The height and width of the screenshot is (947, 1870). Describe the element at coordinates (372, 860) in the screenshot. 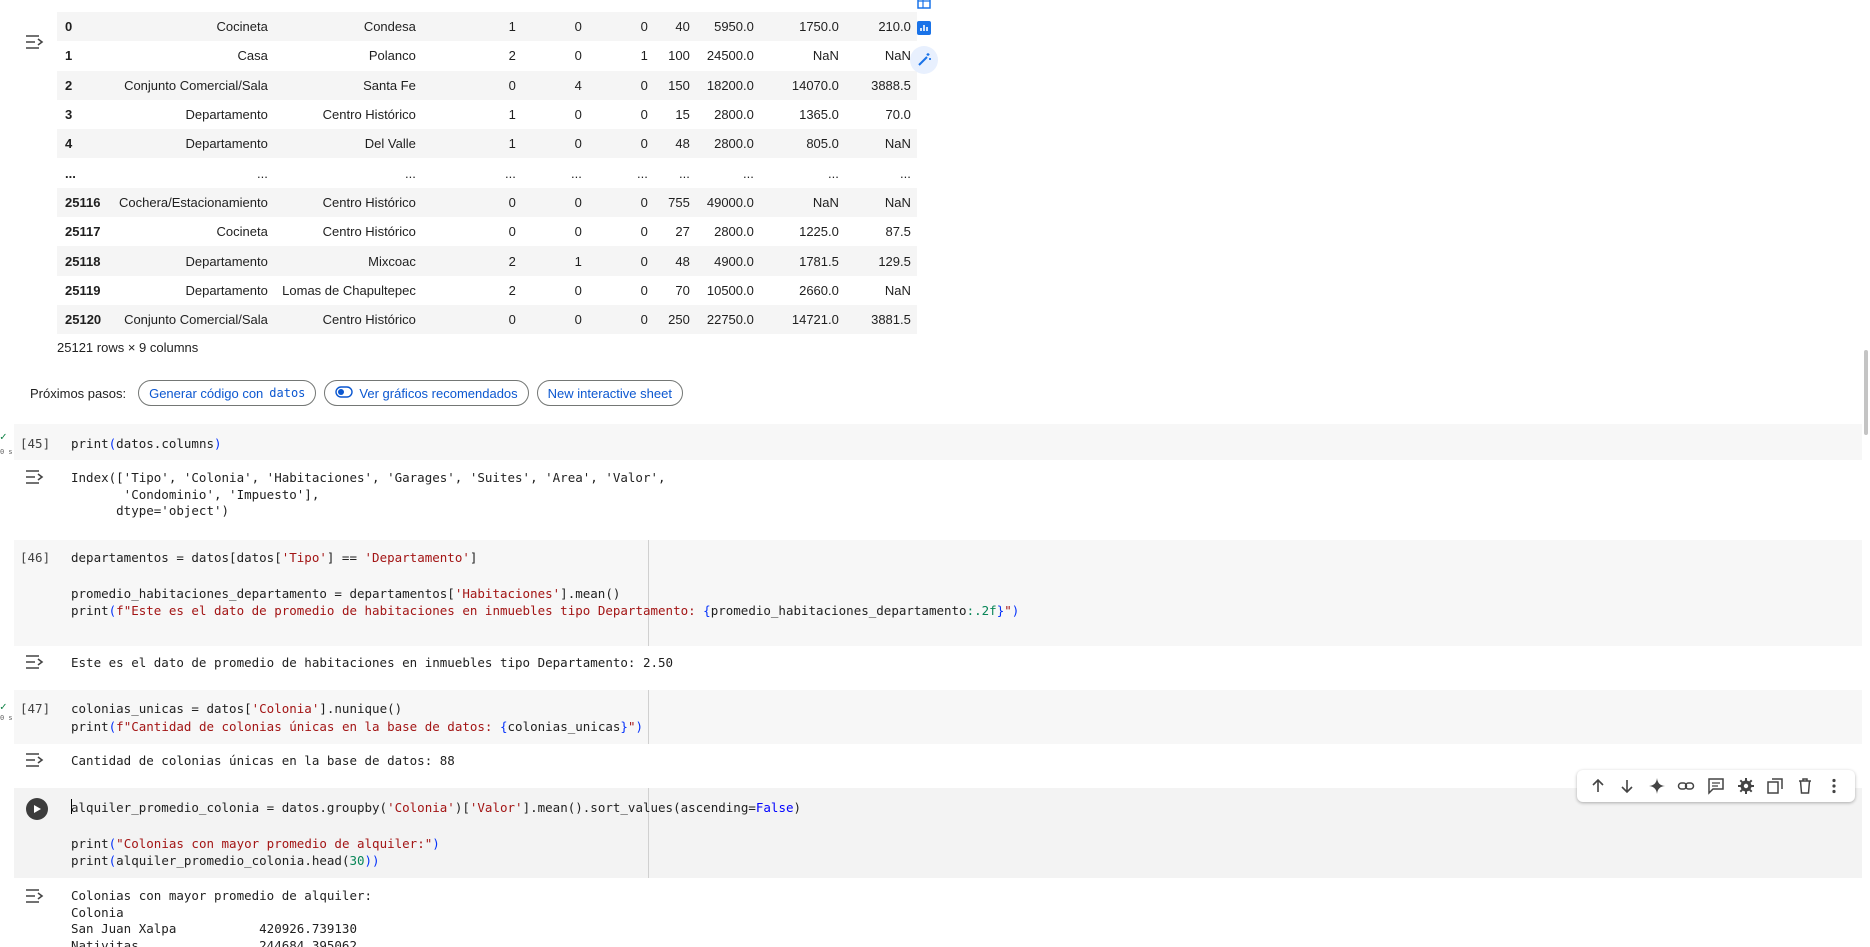

I see `code-token: ))` at that location.